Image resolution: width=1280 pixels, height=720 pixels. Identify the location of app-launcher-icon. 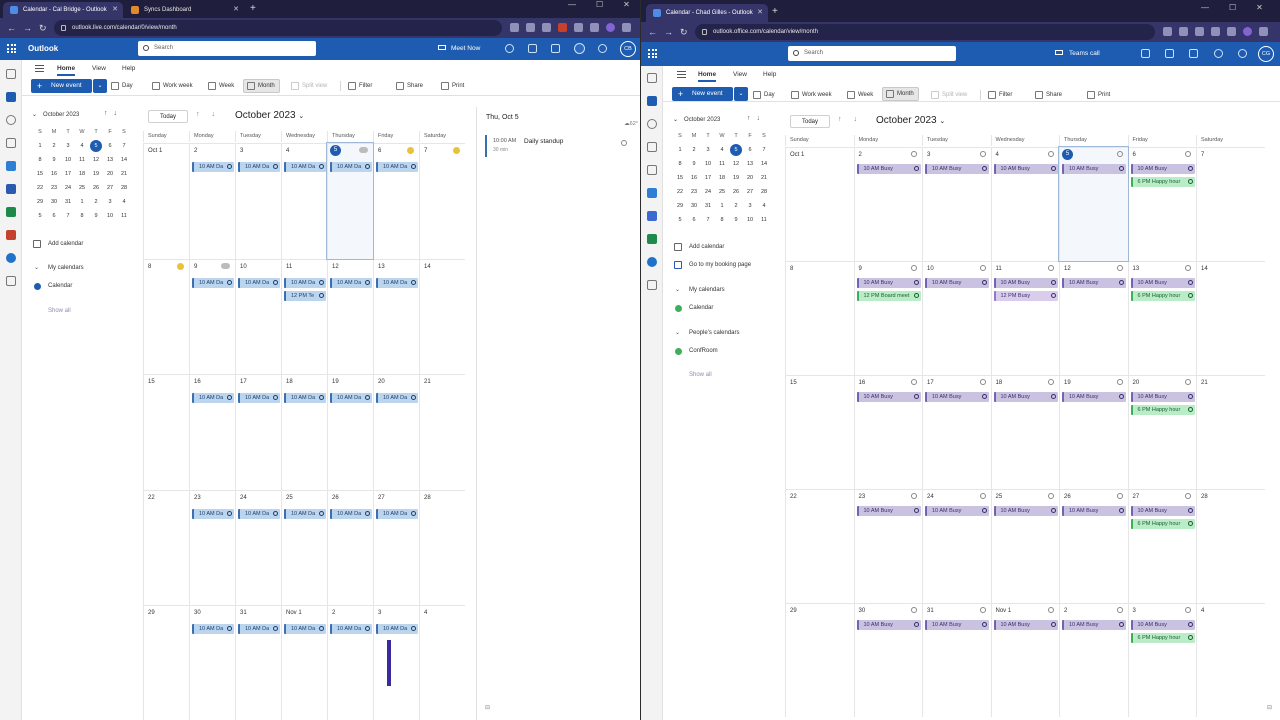
(652, 53).